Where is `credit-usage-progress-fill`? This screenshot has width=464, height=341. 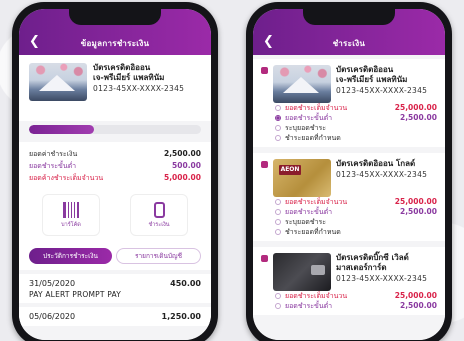
credit-usage-progress-fill is located at coordinates (62, 129).